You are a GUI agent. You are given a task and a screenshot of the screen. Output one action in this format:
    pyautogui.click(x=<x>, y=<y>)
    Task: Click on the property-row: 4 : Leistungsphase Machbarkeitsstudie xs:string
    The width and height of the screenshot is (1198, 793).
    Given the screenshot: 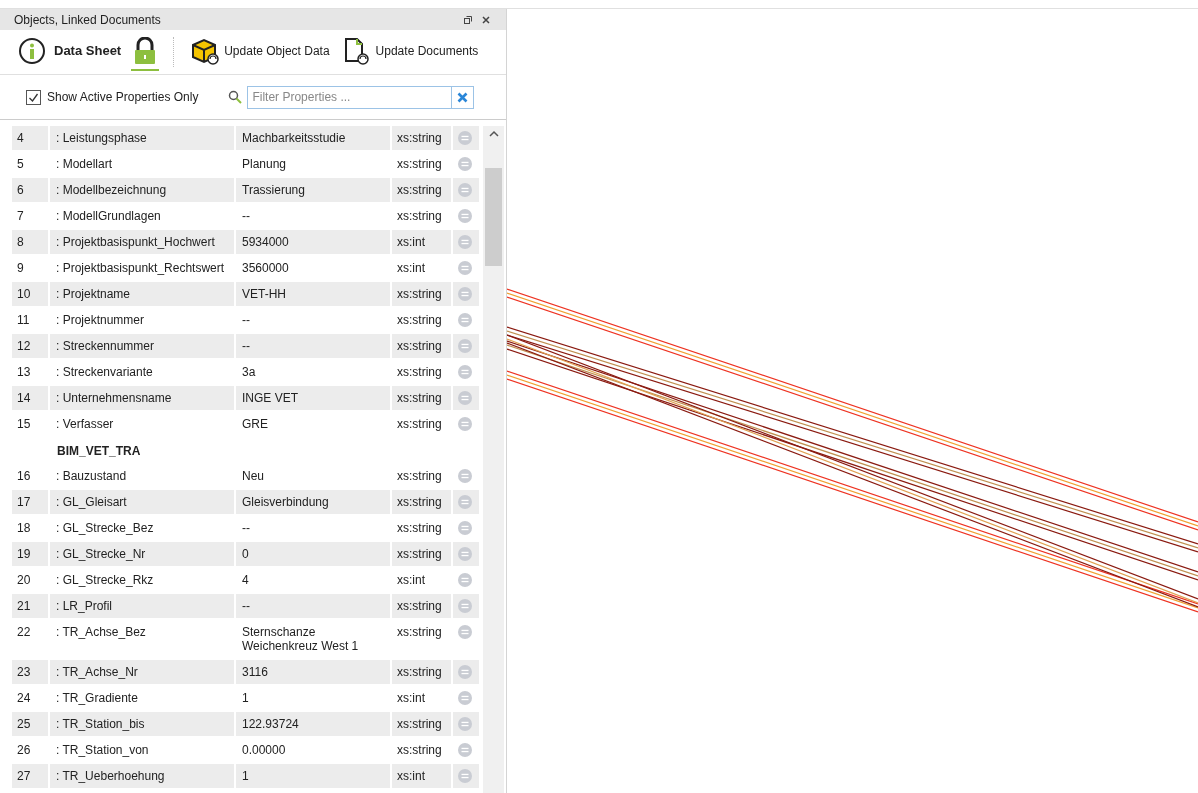 What is the action you would take?
    pyautogui.click(x=245, y=139)
    